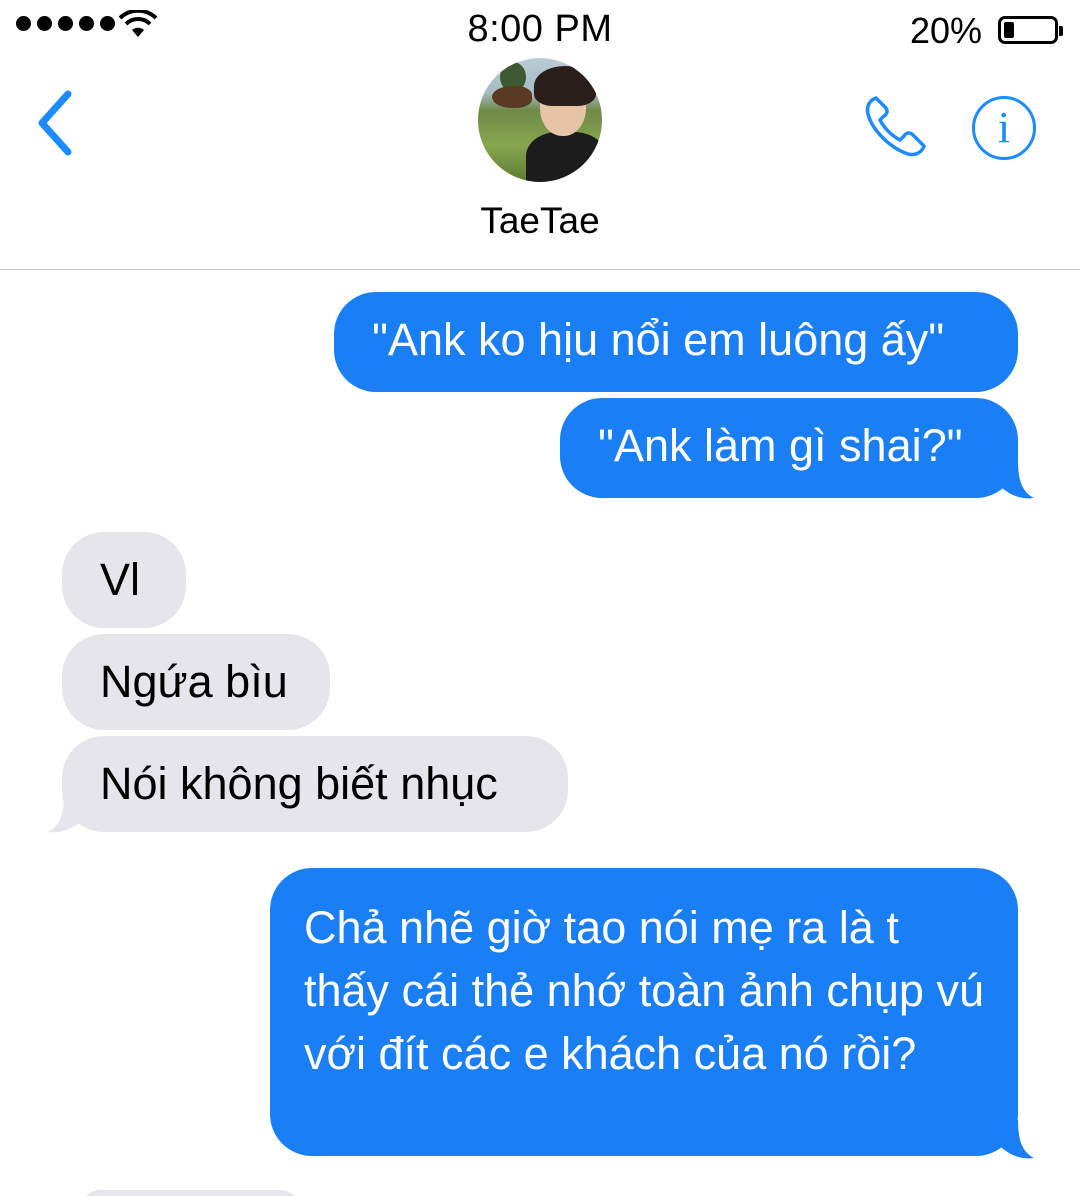  What do you see at coordinates (190, 1193) in the screenshot?
I see `message-bubble-received-partial` at bounding box center [190, 1193].